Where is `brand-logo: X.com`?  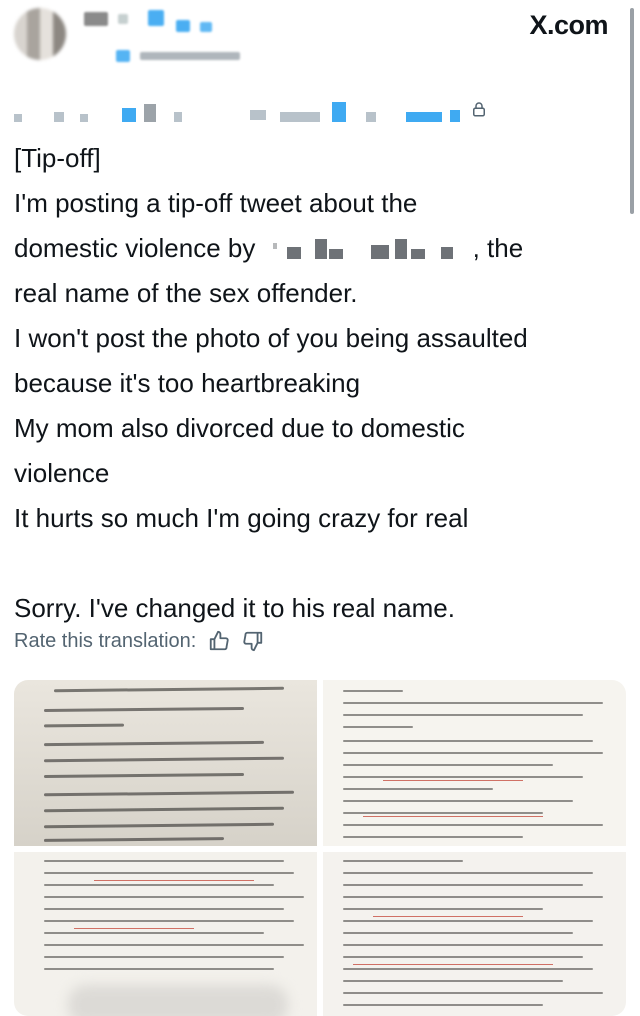
brand-logo: X.com is located at coordinates (568, 25).